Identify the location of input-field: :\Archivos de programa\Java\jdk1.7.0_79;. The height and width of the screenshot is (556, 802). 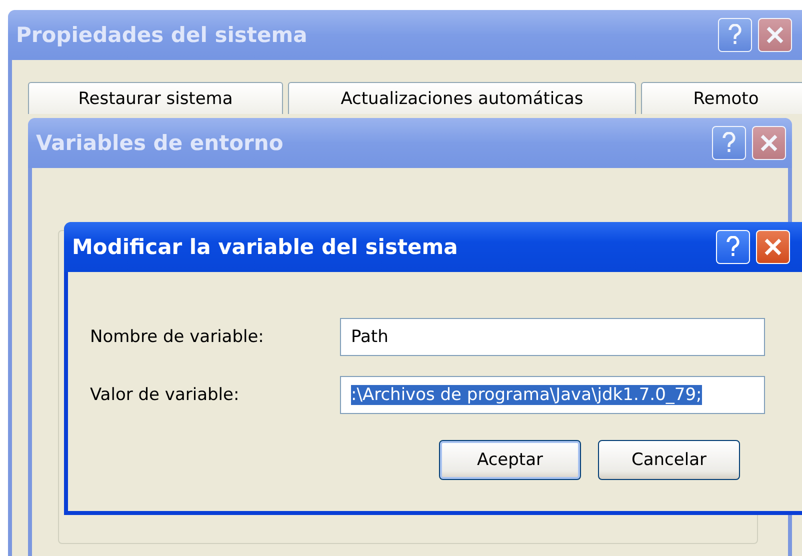
(552, 395).